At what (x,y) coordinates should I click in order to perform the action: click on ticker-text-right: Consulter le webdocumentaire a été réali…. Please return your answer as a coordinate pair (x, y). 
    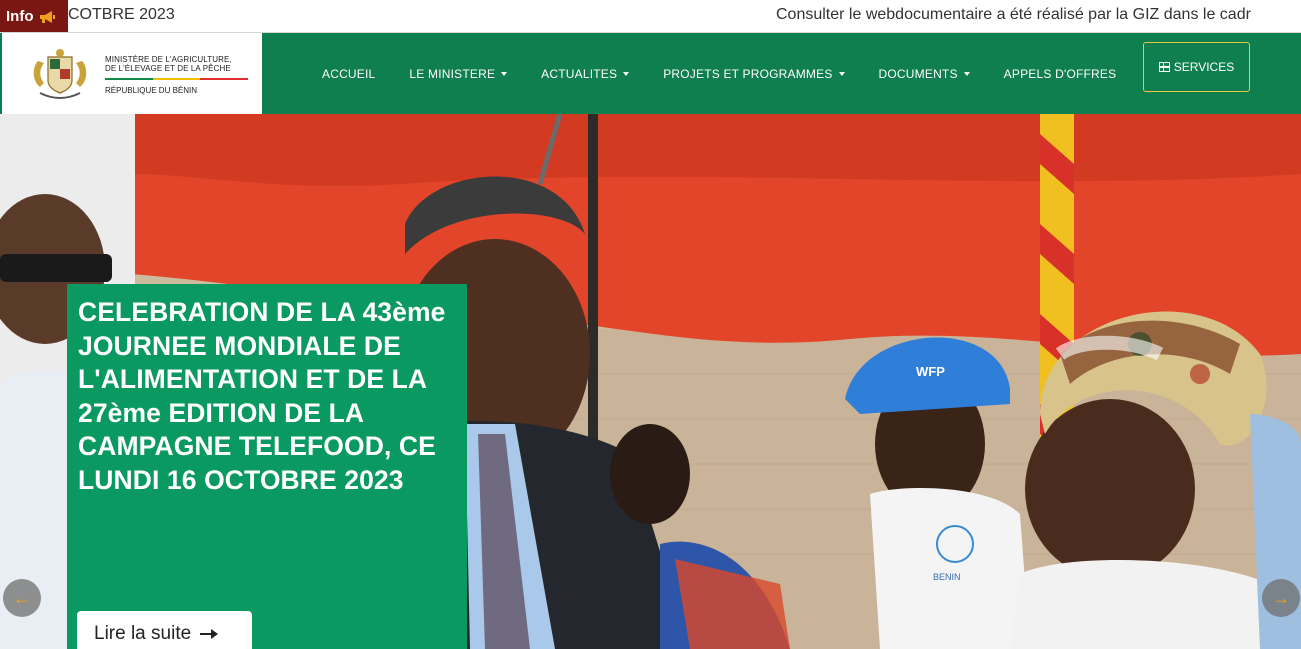
    Looking at the image, I should click on (1013, 15).